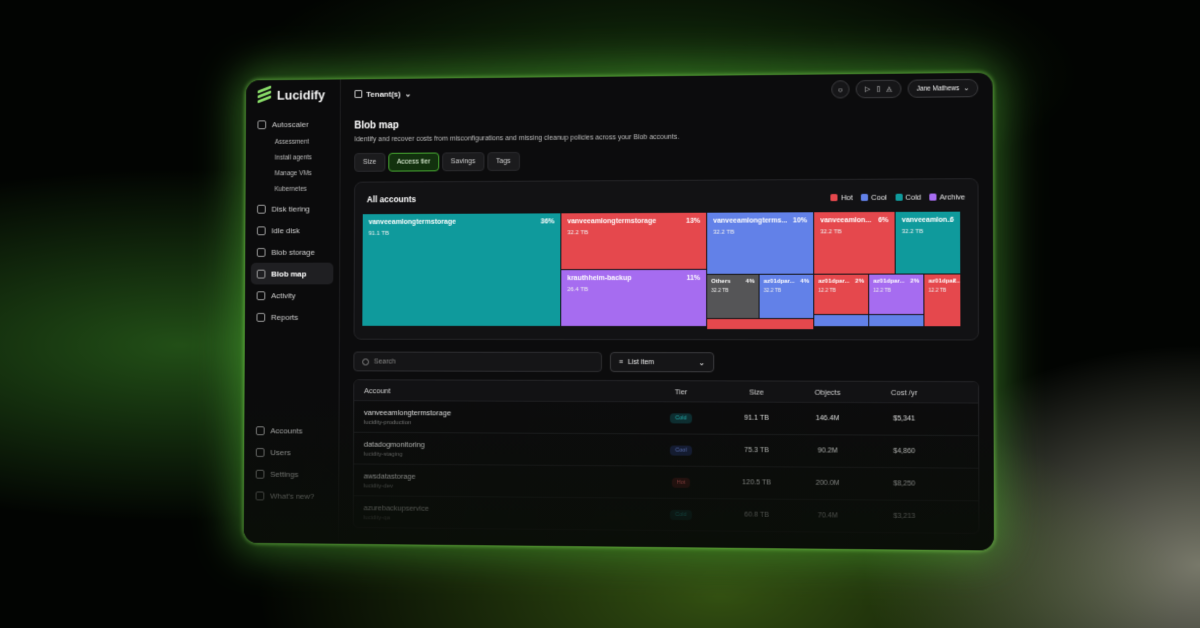 The height and width of the screenshot is (628, 1200). Describe the element at coordinates (889, 89) in the screenshot. I see `bell-icon: ◬` at that location.